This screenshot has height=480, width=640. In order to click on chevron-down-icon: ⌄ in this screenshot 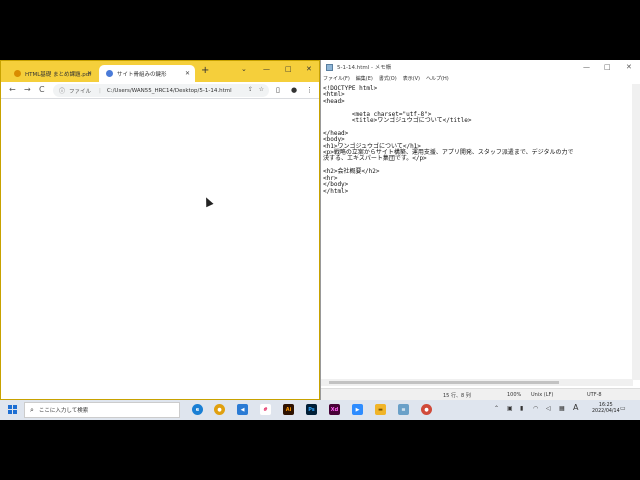, I will do `click(244, 69)`.